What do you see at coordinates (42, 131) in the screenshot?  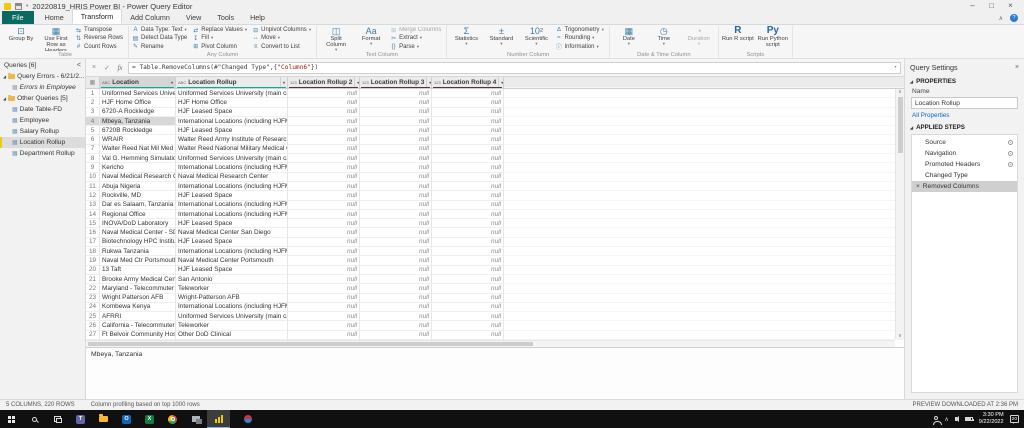 I see `query-item-salary-rollup: ▦ Salary Rollup` at bounding box center [42, 131].